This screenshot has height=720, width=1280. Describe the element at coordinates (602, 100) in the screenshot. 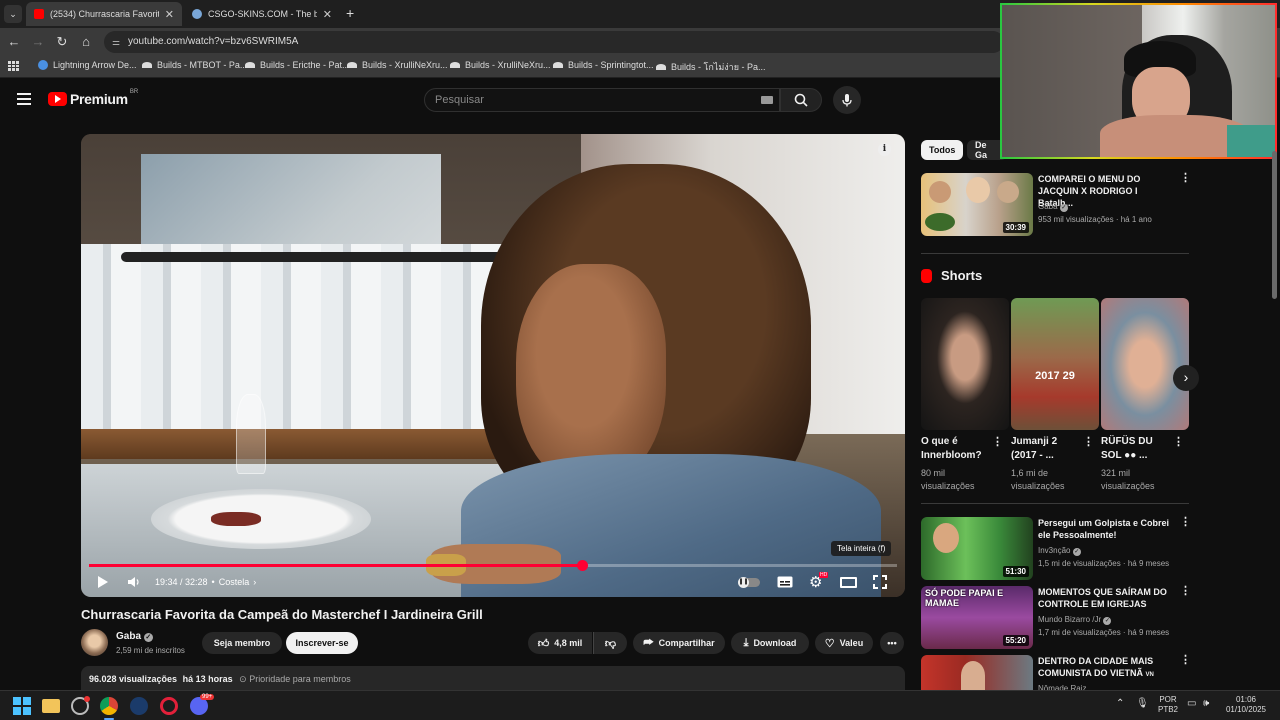

I see `search-input: Pesquisar` at that location.